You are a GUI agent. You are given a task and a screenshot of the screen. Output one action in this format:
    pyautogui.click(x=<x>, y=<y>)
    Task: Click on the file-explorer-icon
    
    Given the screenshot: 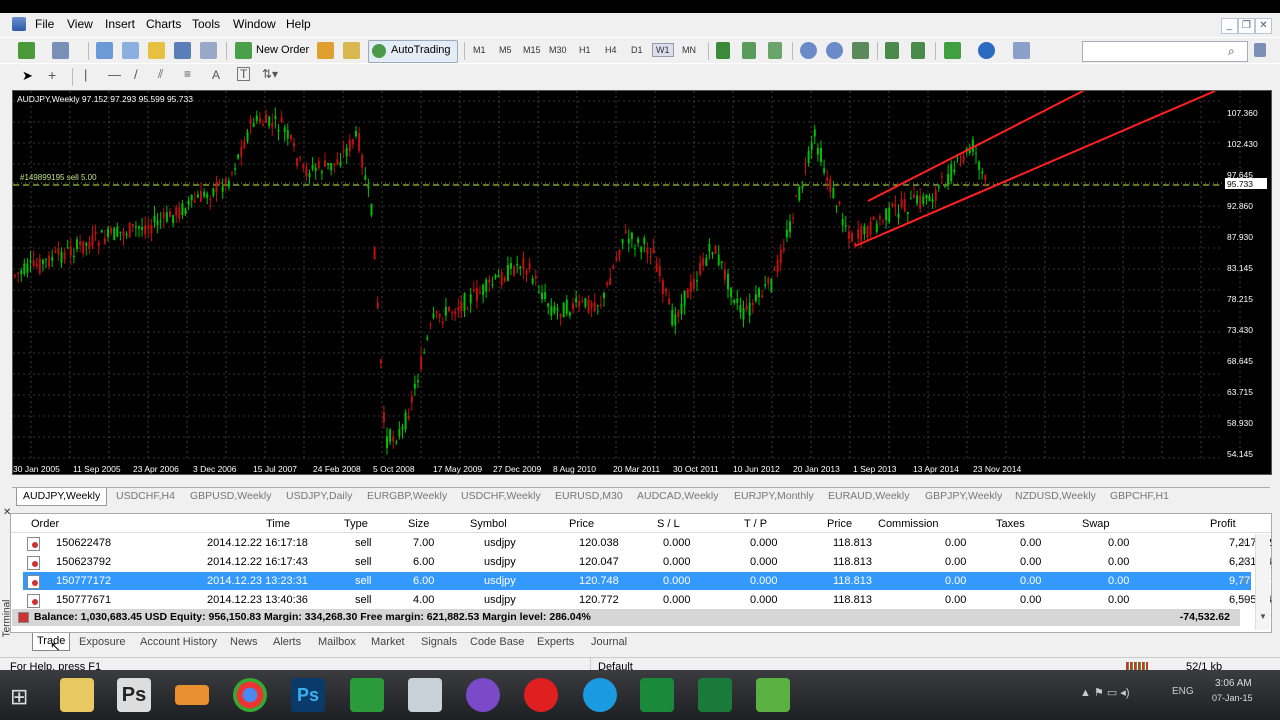 What is the action you would take?
    pyautogui.click(x=77, y=695)
    